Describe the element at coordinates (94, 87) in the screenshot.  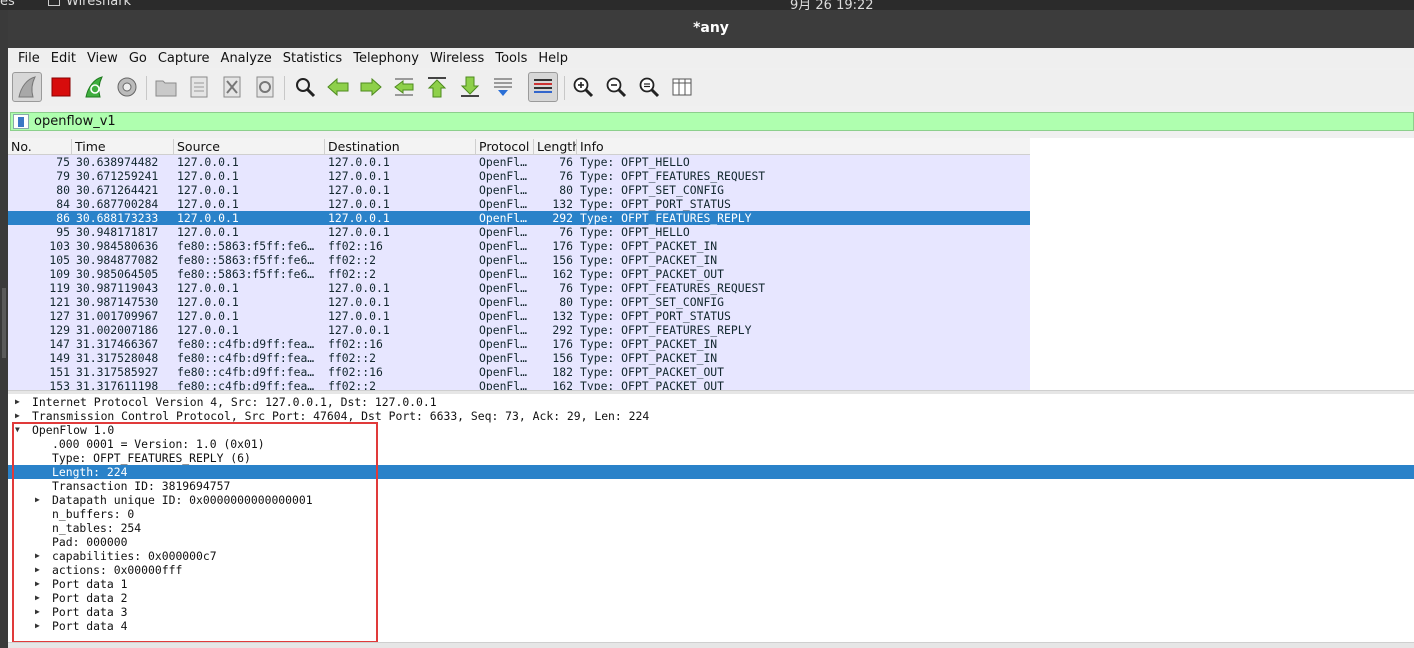
I see `restart-capture-button` at that location.